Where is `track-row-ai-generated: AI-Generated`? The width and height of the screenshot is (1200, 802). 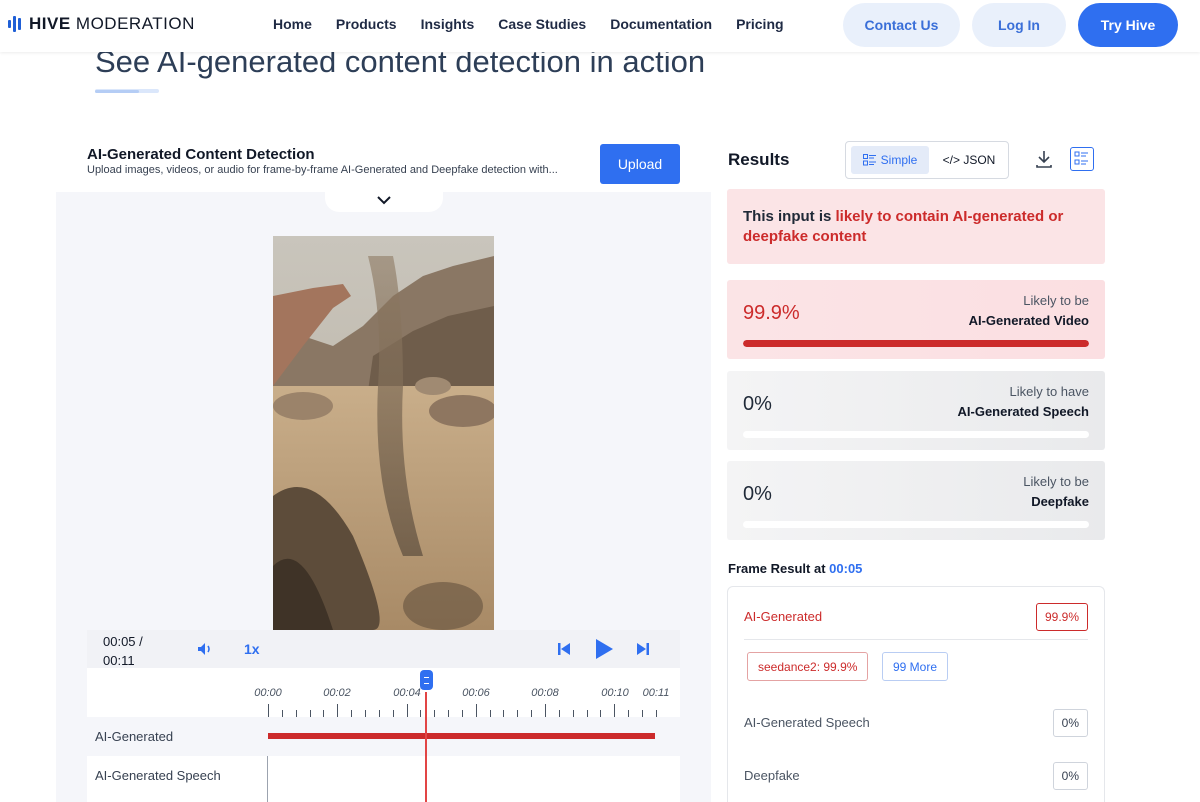 track-row-ai-generated: AI-Generated is located at coordinates (383, 736).